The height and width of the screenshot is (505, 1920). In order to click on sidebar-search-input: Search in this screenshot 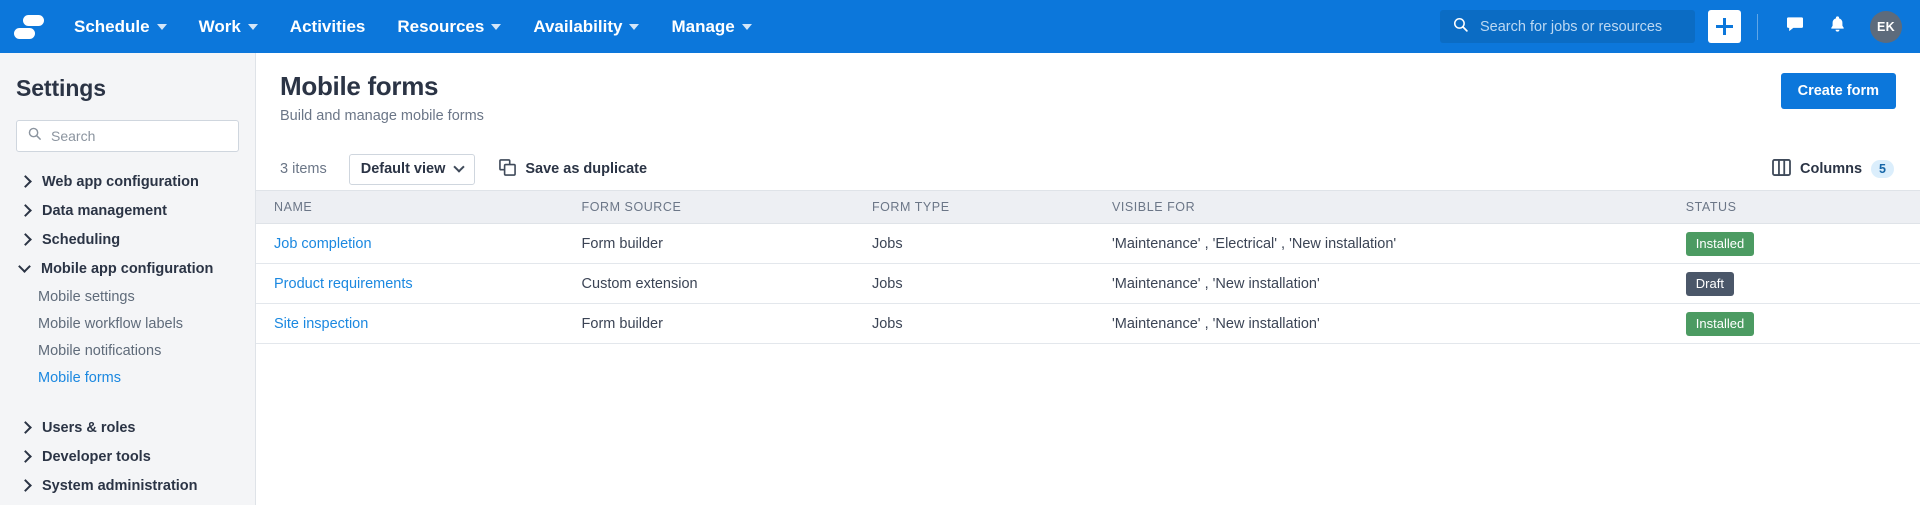, I will do `click(127, 136)`.